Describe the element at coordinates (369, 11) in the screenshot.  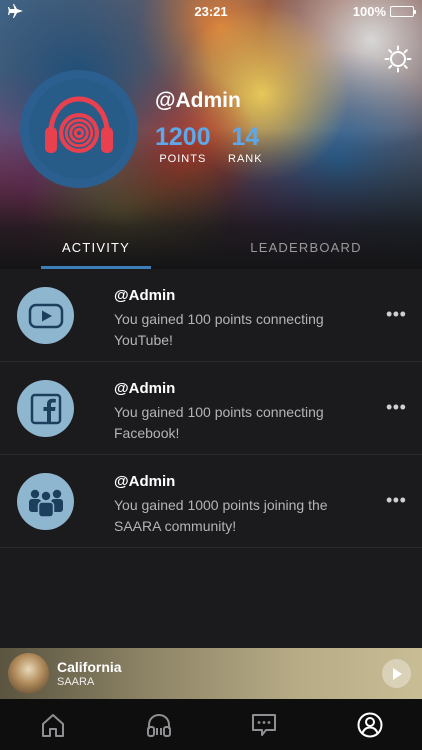
I see `battery-percentage: 100%` at that location.